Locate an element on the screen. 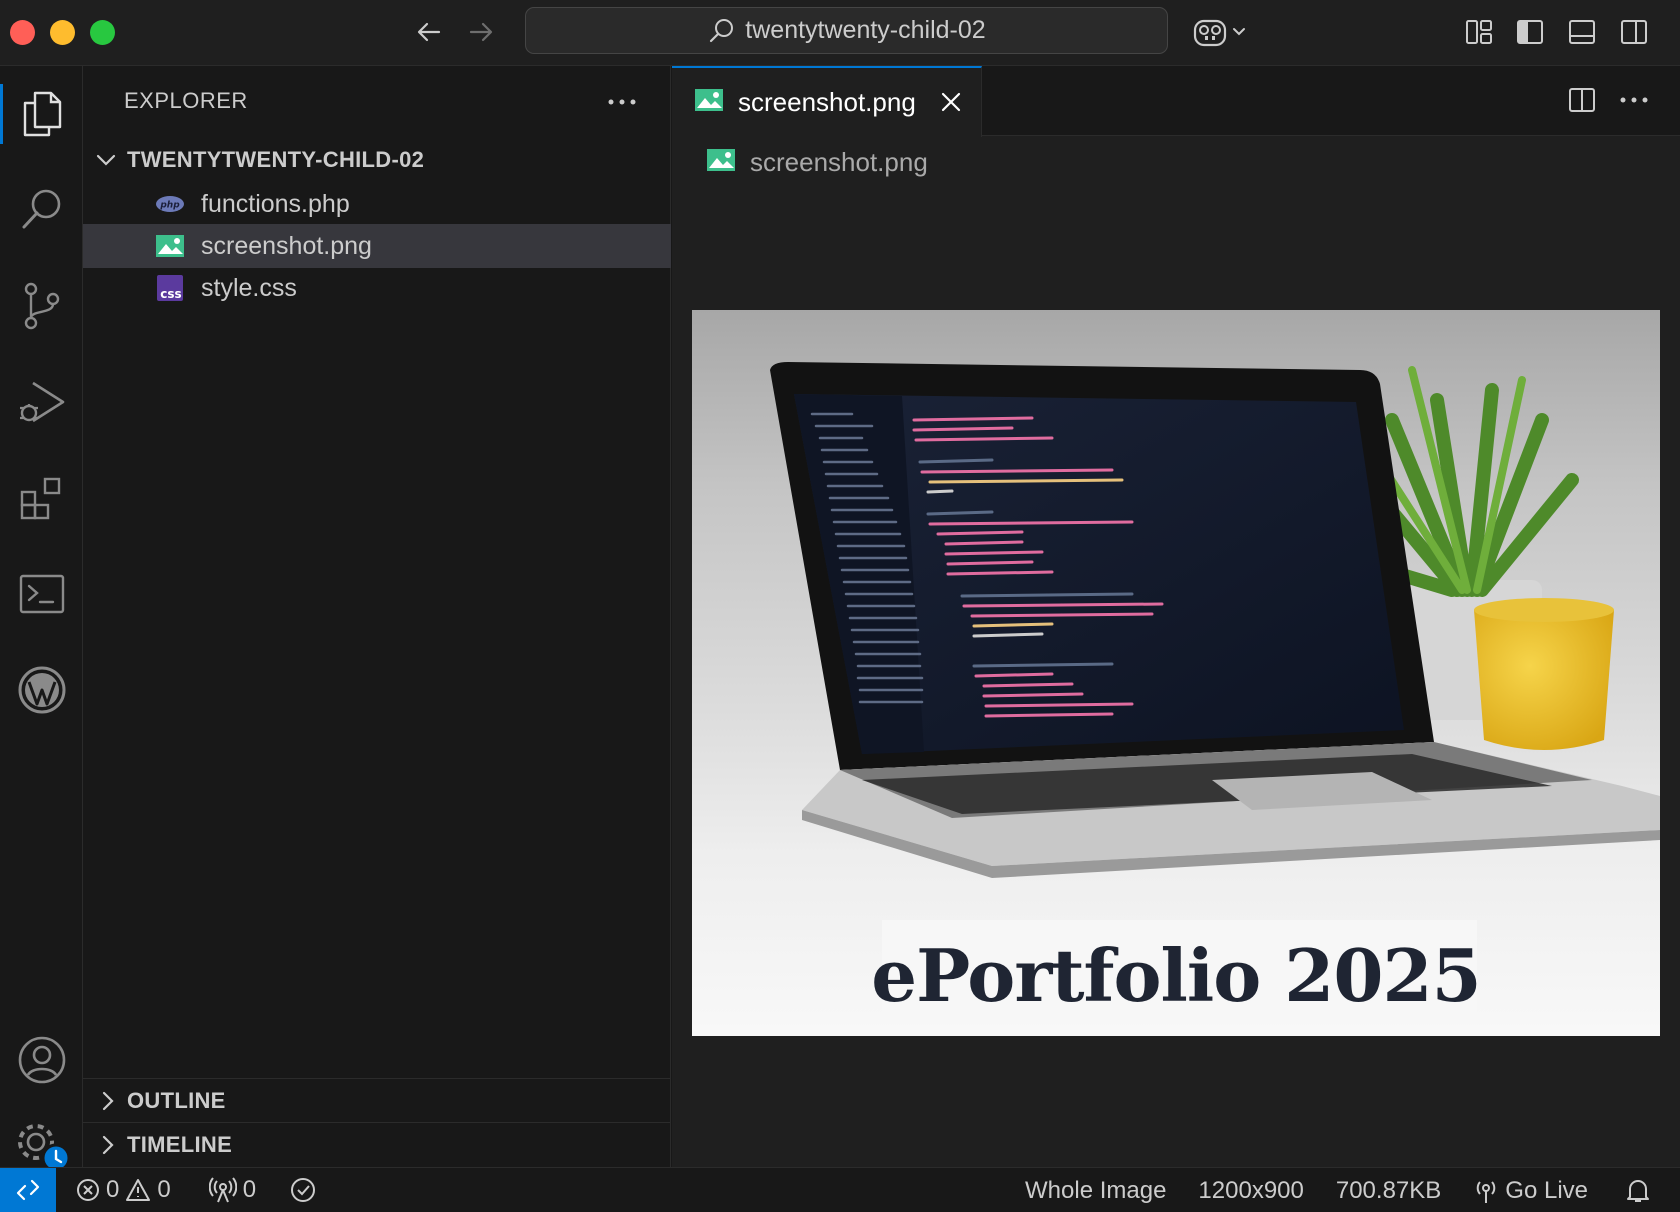  title-bar: twentytwenty-child-02 is located at coordinates (840, 33).